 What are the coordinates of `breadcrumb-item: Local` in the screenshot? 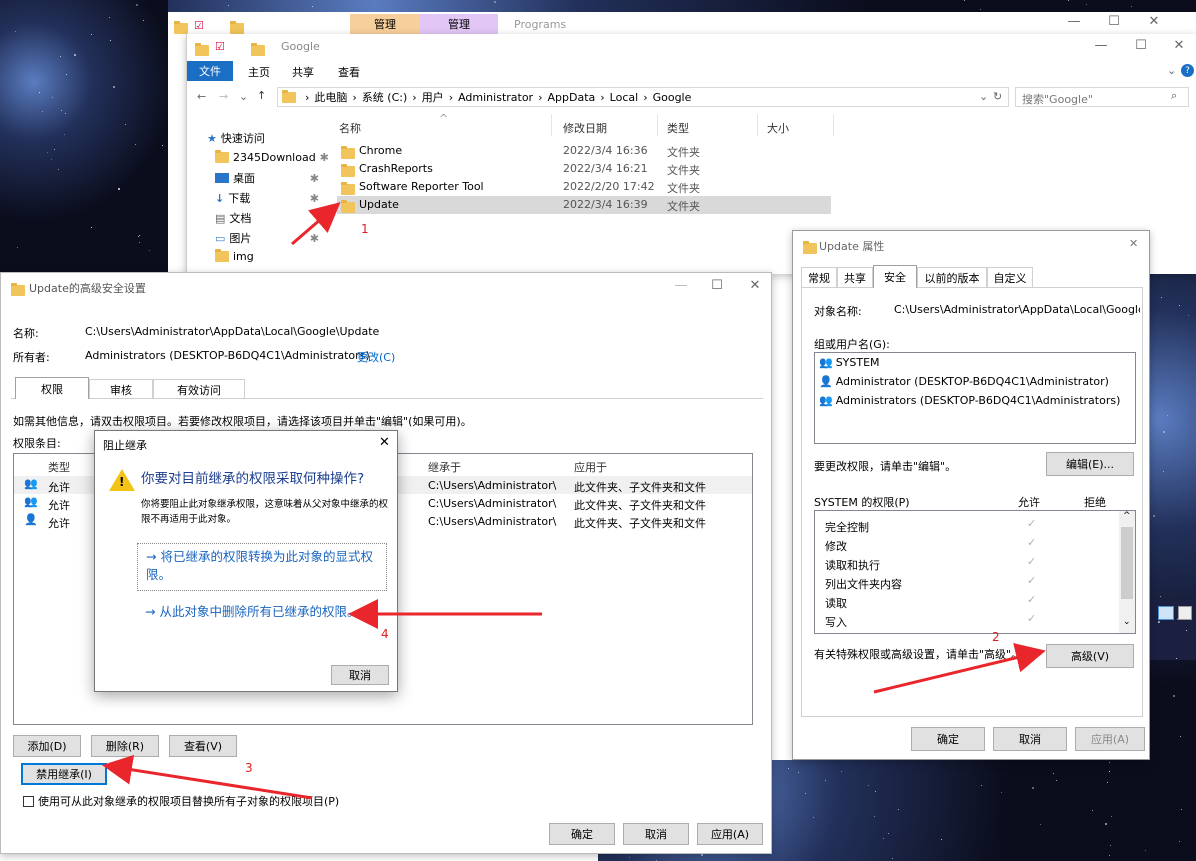 It's located at (624, 97).